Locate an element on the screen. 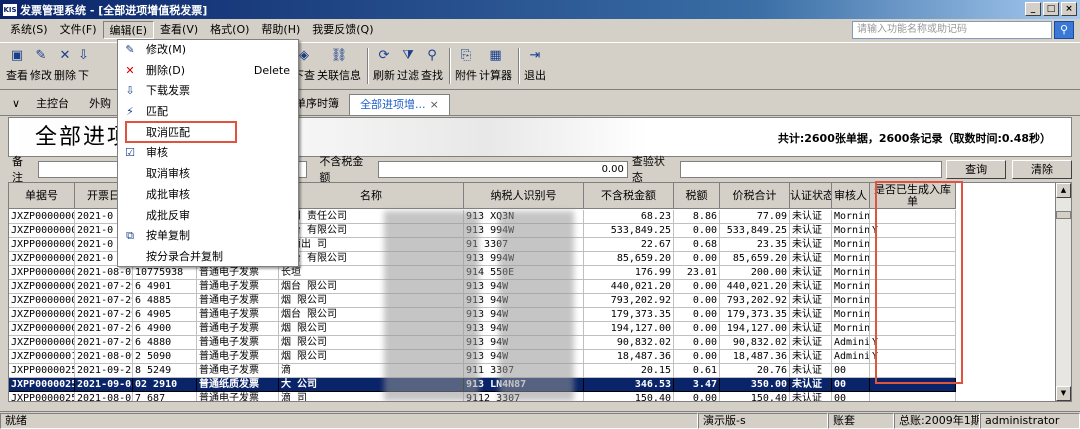 This screenshot has height=429, width=1080. edit-menu-item-10: 按分录合并复制 is located at coordinates (208, 257).